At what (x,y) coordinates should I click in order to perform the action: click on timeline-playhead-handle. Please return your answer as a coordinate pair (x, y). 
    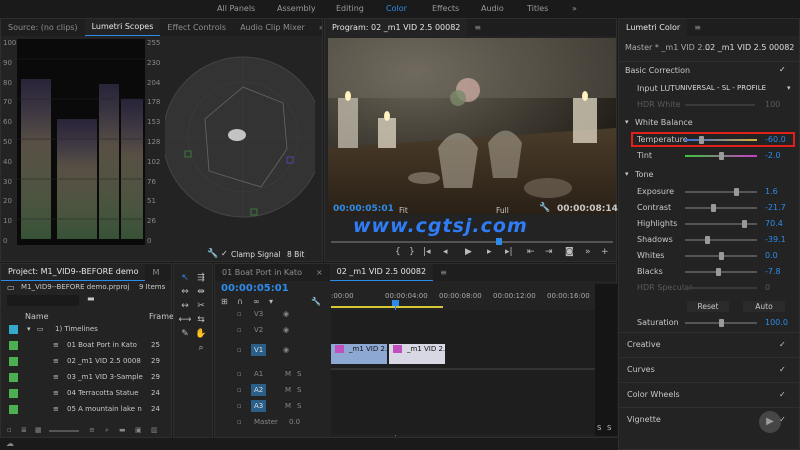
    Looking at the image, I should click on (395, 303).